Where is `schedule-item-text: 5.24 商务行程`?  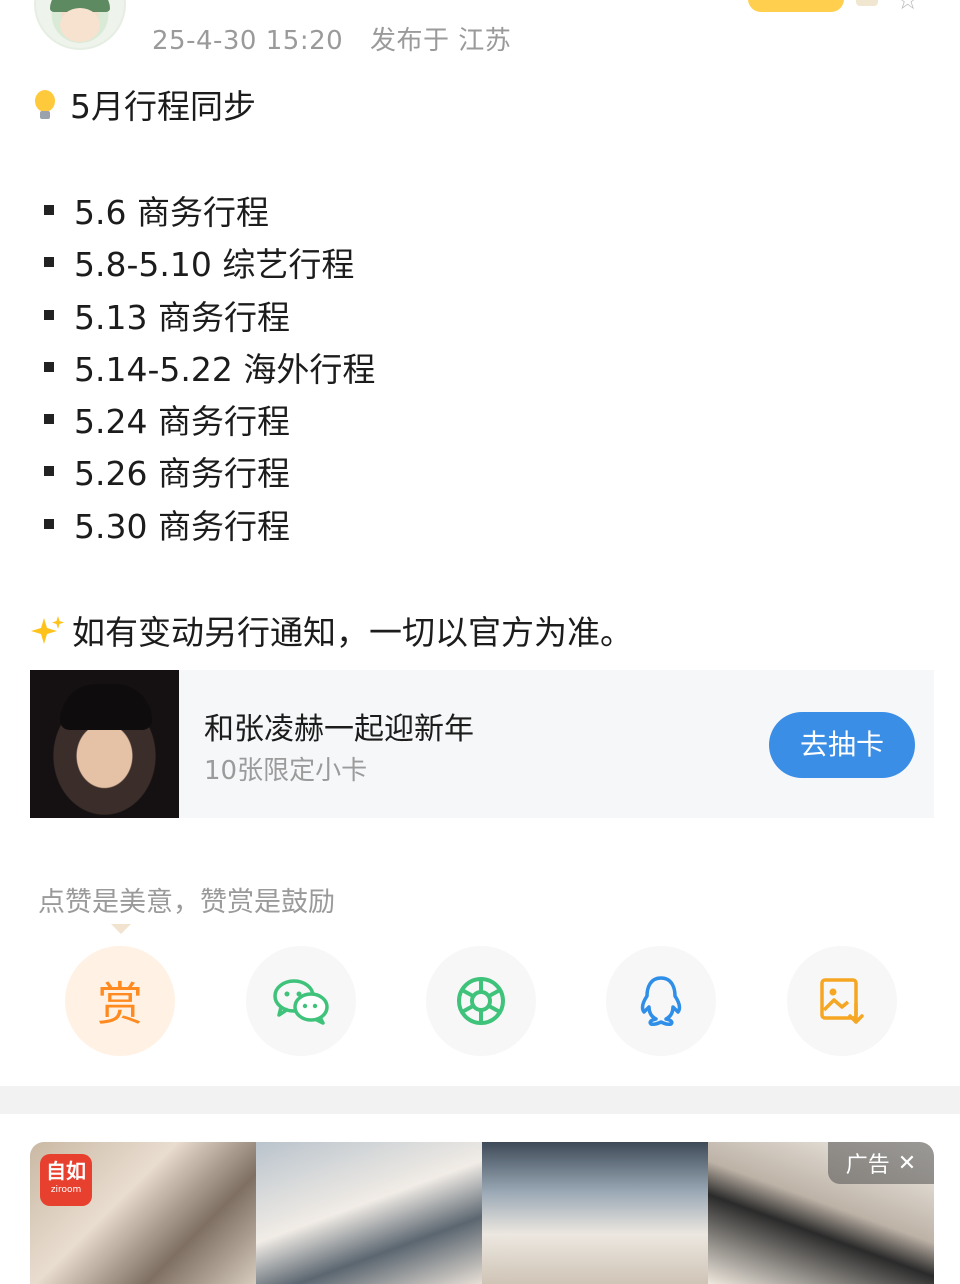 schedule-item-text: 5.24 商务行程 is located at coordinates (182, 421).